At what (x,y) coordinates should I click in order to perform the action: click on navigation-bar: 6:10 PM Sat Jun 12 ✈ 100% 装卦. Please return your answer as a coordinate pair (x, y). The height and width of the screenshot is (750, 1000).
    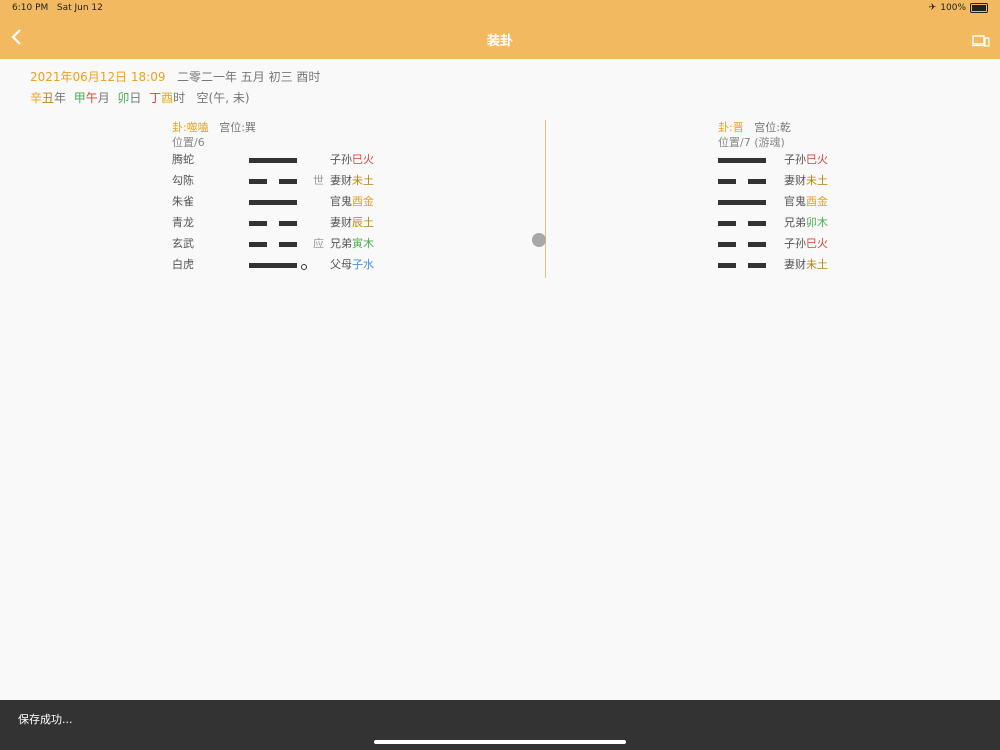
    Looking at the image, I should click on (500, 29).